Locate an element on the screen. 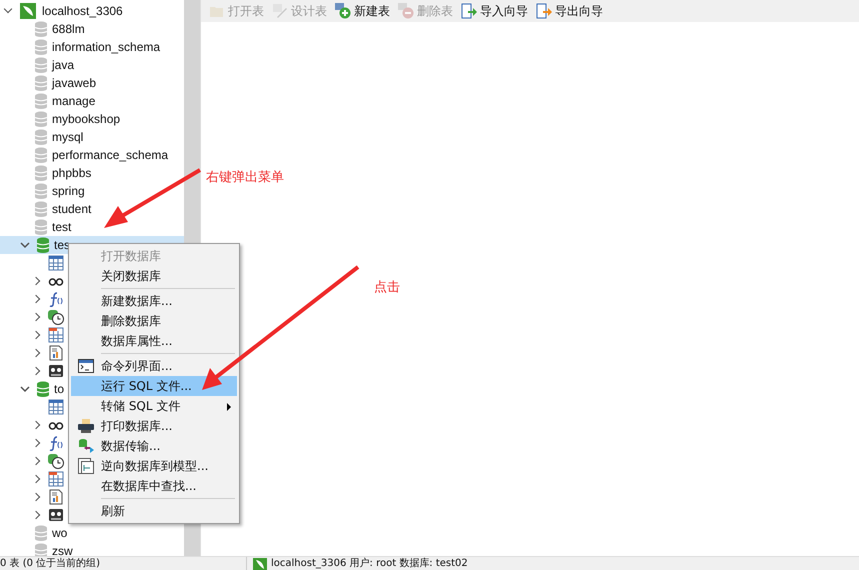  status-text: localhost_3306 用户: root 数据库: test02 is located at coordinates (369, 563).